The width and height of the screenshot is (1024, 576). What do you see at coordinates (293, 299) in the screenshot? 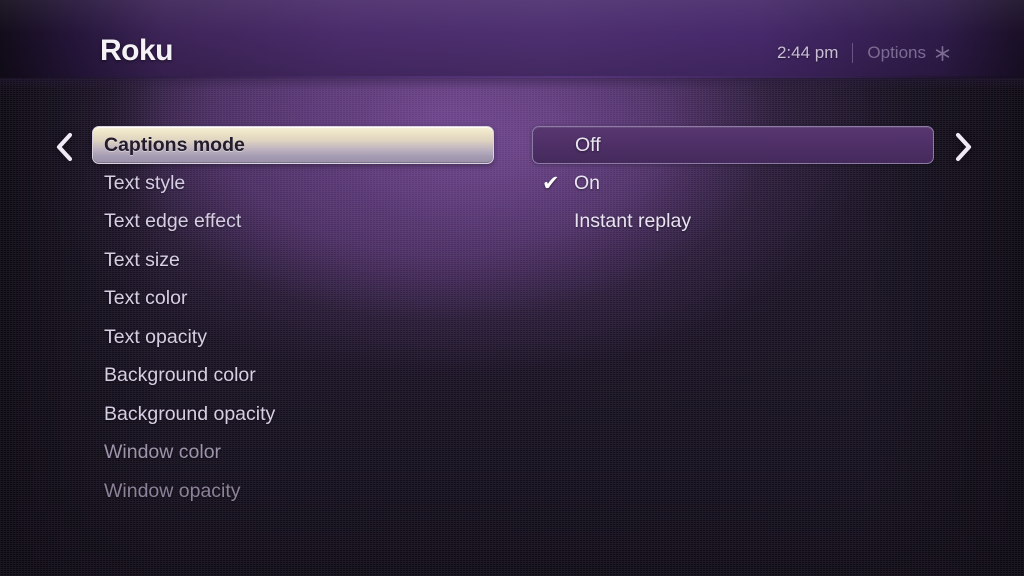
I see `settings-row: Text color` at bounding box center [293, 299].